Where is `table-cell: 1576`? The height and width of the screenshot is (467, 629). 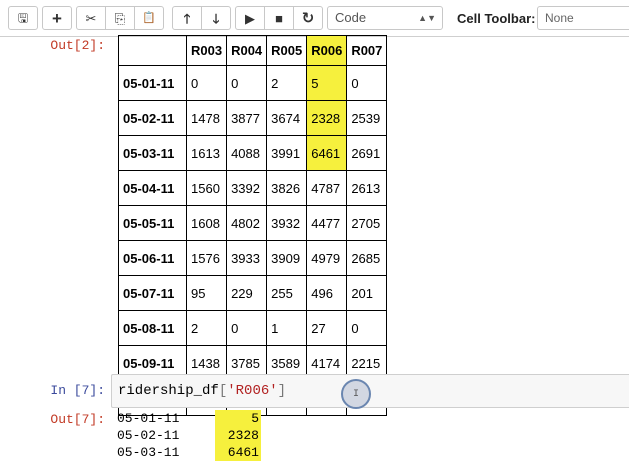 table-cell: 1576 is located at coordinates (206, 258).